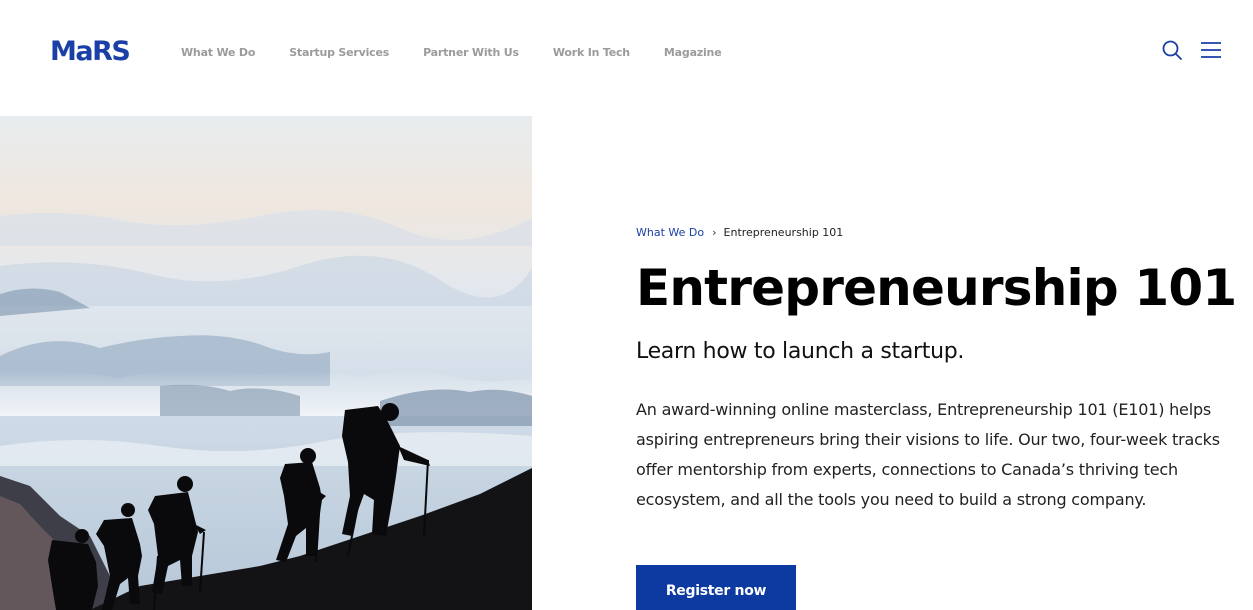 Image resolution: width=1253 pixels, height=610 pixels. What do you see at coordinates (714, 232) in the screenshot?
I see `chevron-right-icon: ›` at bounding box center [714, 232].